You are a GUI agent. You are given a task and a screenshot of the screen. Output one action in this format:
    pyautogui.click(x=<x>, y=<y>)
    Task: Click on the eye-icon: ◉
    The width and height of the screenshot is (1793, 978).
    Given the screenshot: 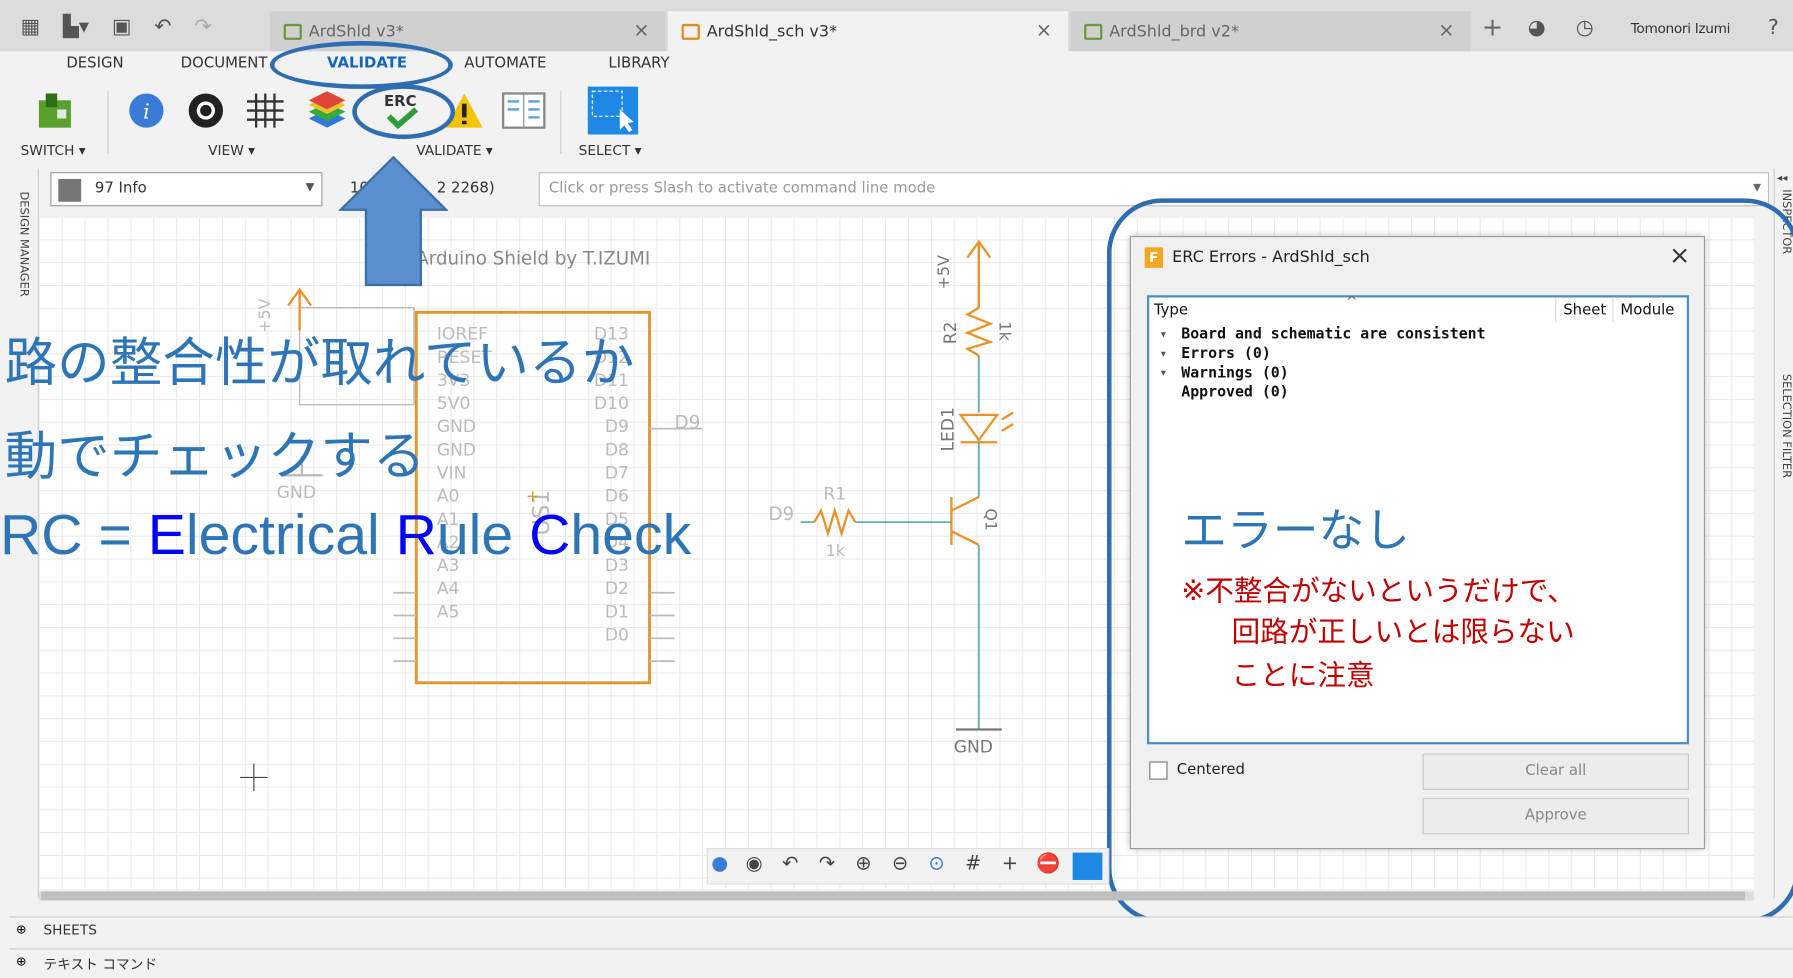 What is the action you would take?
    pyautogui.click(x=754, y=864)
    